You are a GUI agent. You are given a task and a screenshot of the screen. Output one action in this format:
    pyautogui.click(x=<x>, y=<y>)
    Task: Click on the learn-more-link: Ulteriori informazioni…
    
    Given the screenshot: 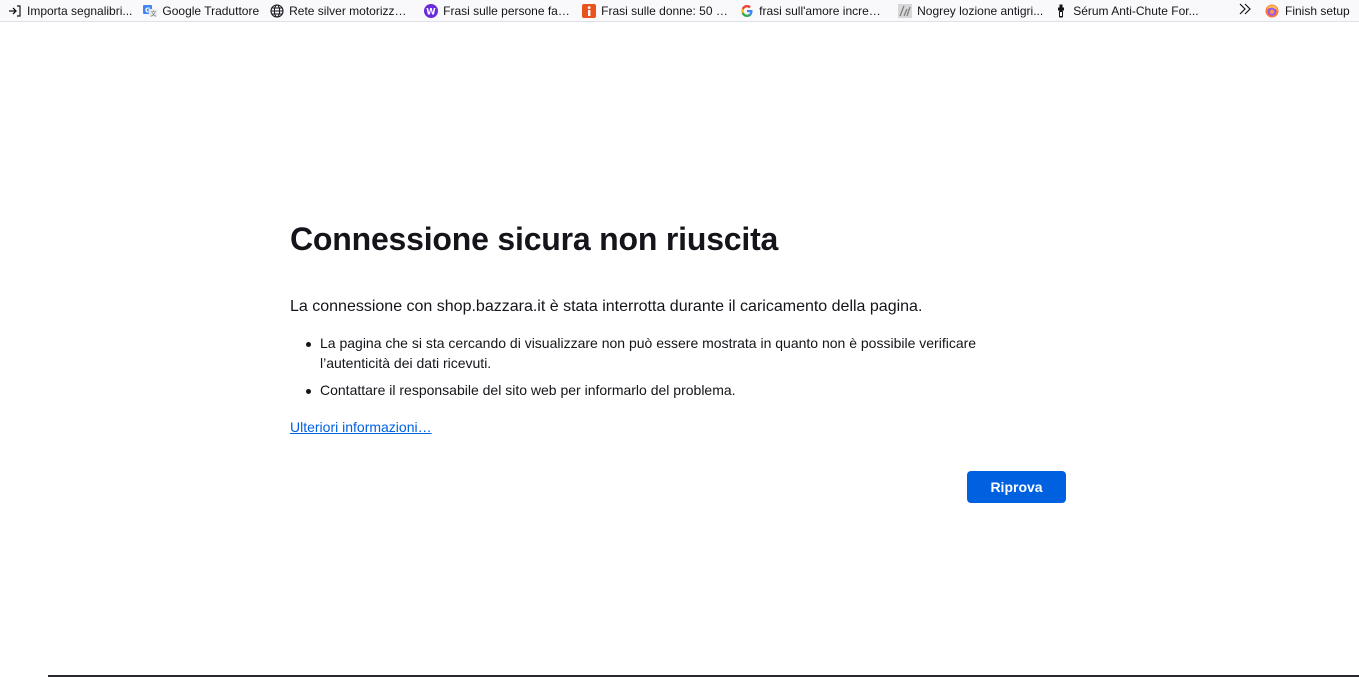 What is the action you would take?
    pyautogui.click(x=361, y=427)
    